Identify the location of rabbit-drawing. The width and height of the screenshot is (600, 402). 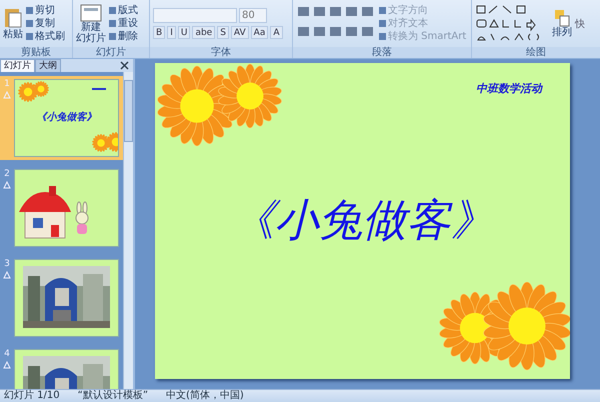
(82, 218).